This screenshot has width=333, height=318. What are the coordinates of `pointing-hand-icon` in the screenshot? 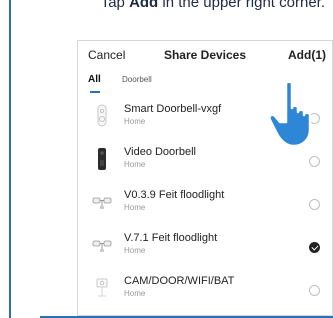 It's located at (298, 115).